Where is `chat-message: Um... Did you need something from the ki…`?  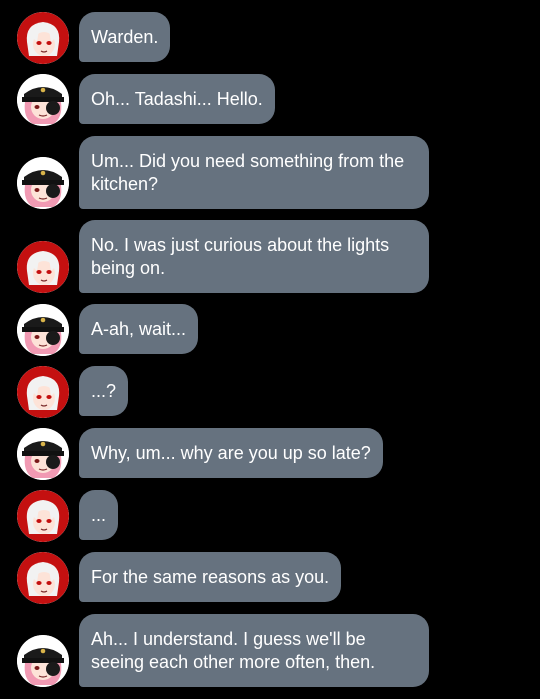
chat-message: Um... Did you need something from the ki… is located at coordinates (270, 172).